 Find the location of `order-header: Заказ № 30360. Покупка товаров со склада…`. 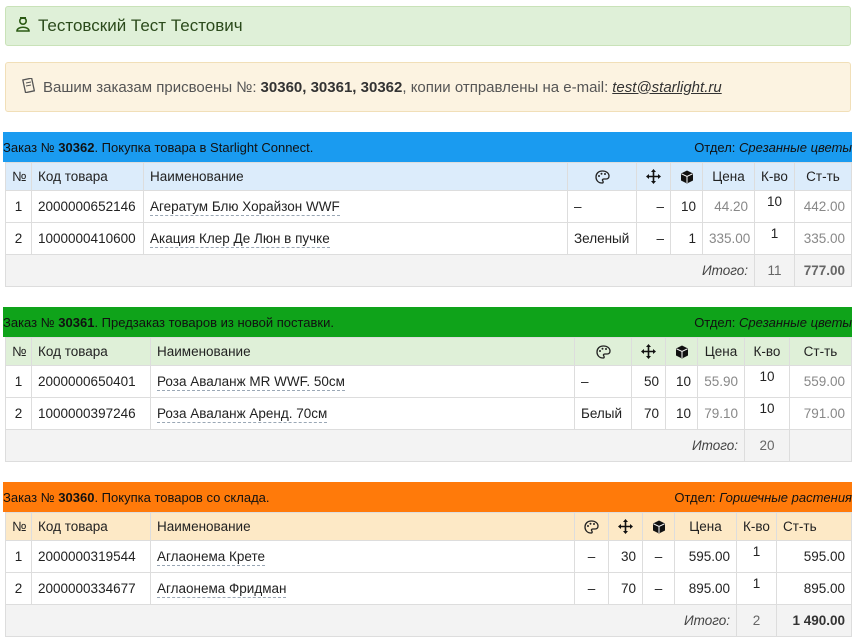

order-header: Заказ № 30360. Покупка товаров со склада… is located at coordinates (427, 497).